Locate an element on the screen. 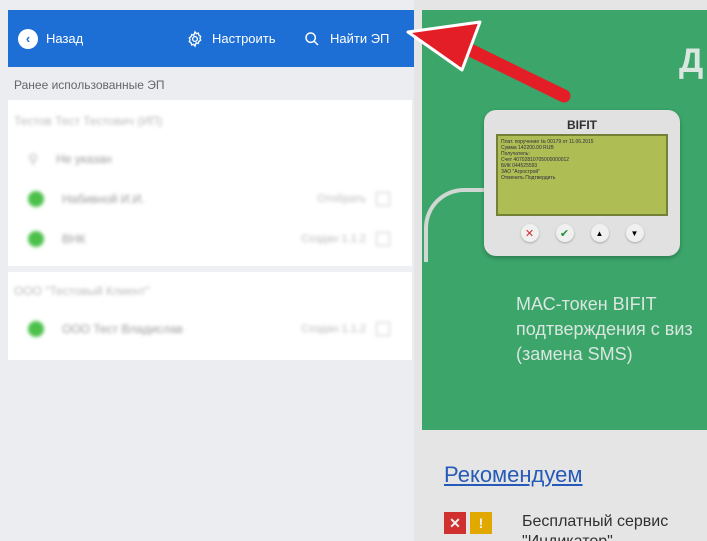 This screenshot has width=707, height=541. item-meta: Отобрать is located at coordinates (341, 199).